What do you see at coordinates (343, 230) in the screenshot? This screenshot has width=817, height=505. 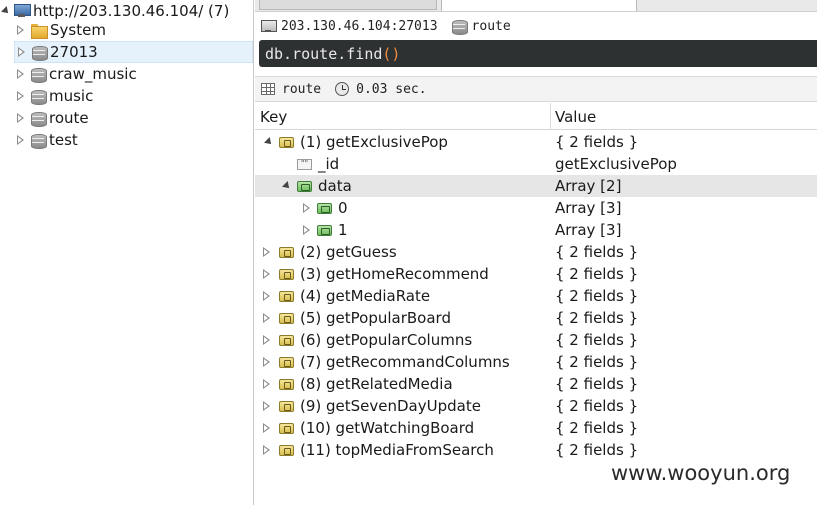 I see `row-key: 1` at bounding box center [343, 230].